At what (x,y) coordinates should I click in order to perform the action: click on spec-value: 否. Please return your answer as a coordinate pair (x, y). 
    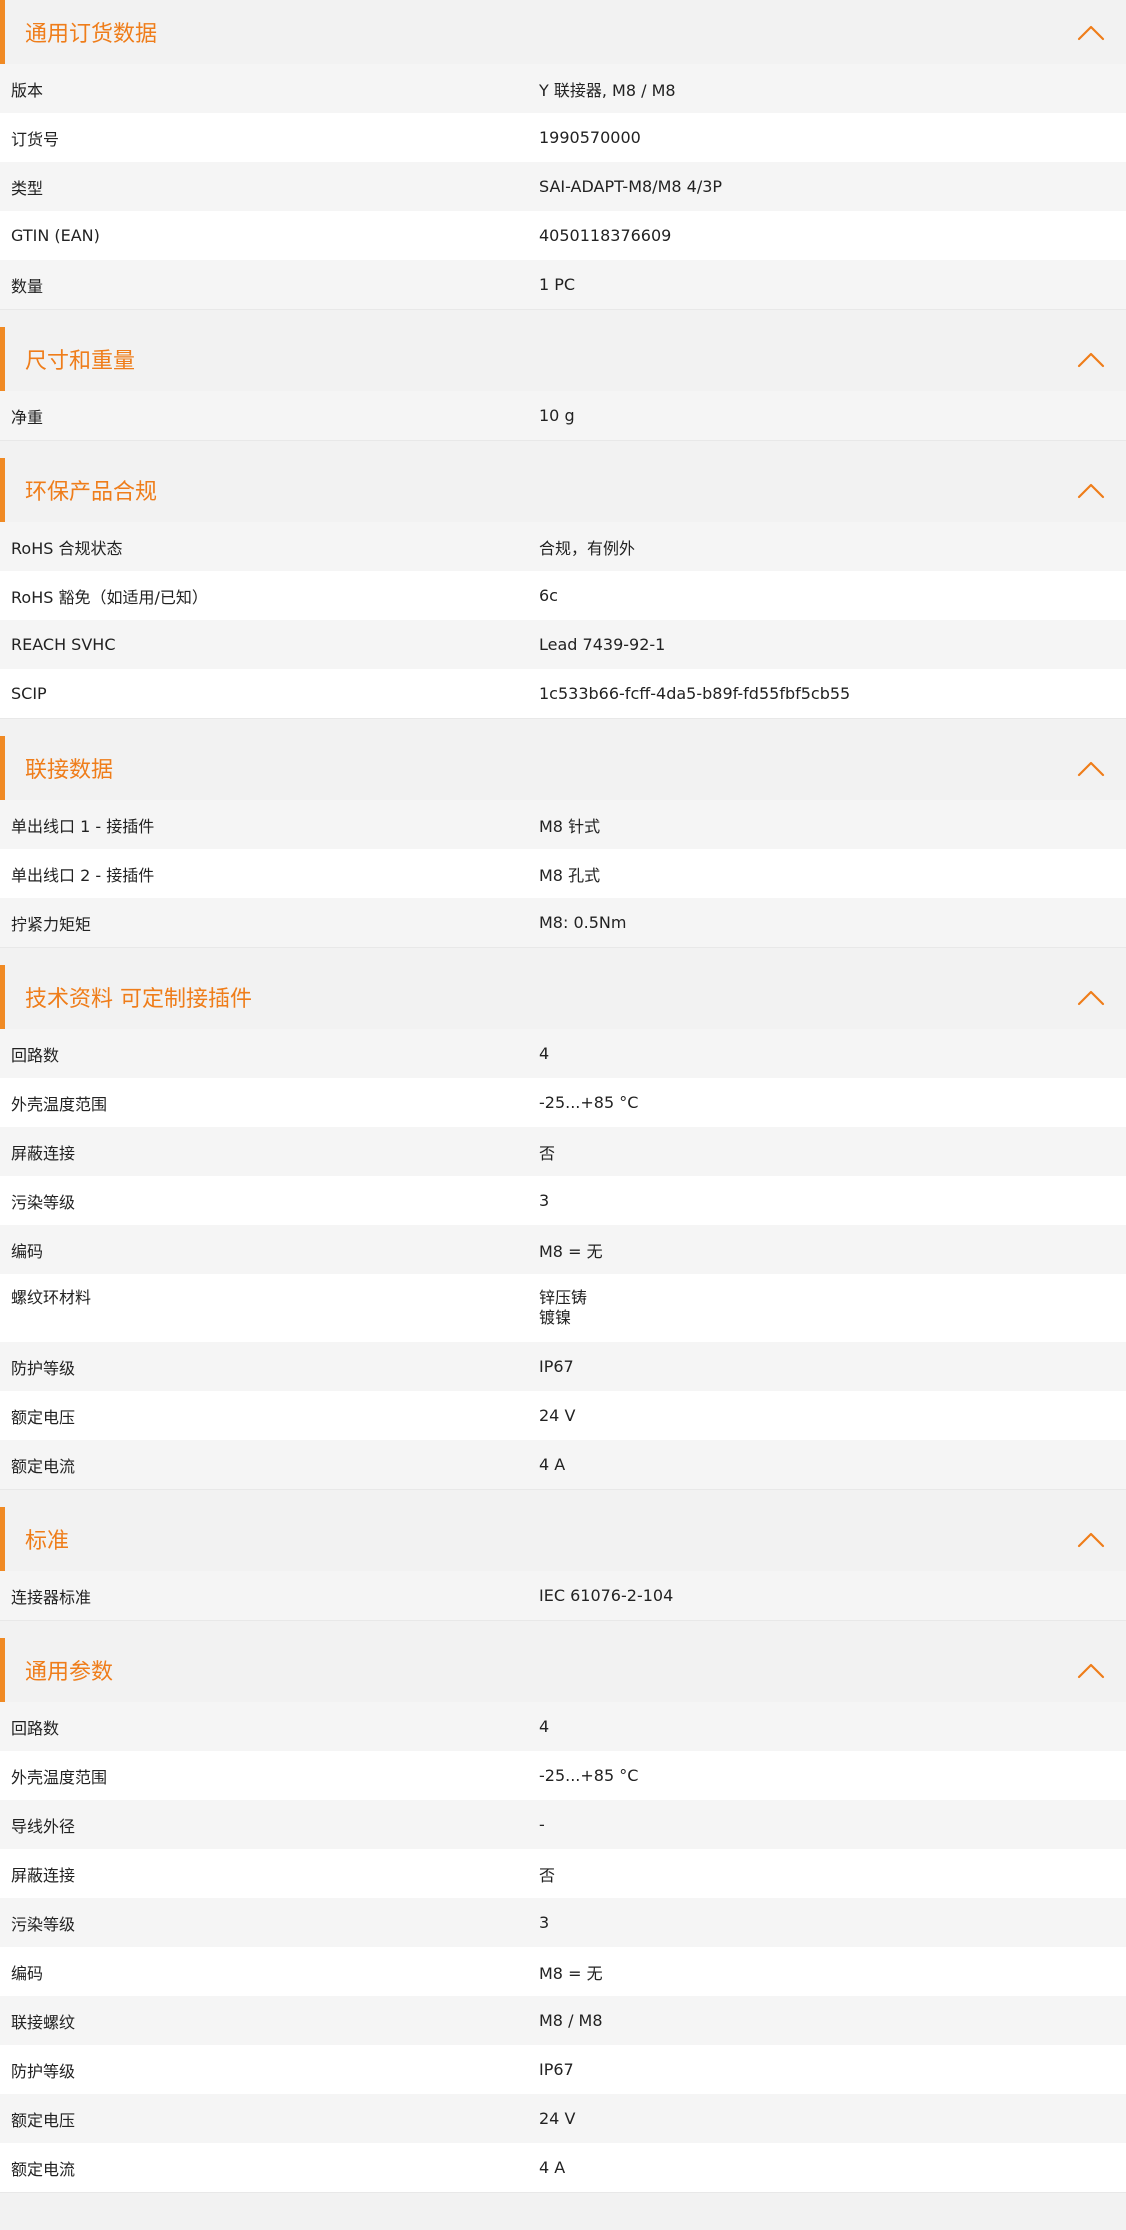
    Looking at the image, I should click on (832, 1152).